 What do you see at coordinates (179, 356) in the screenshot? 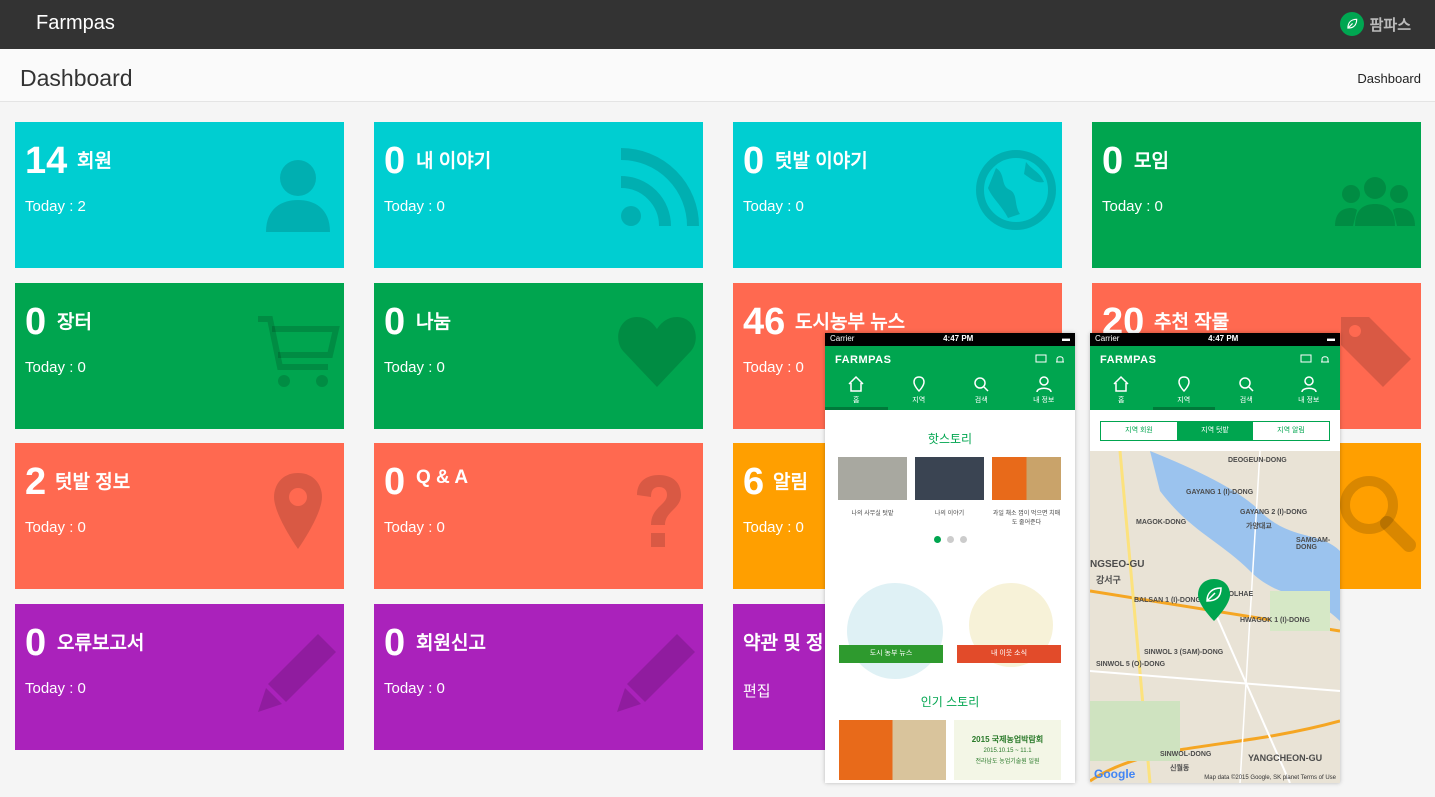
I see `tile-market: 0 장터 Today : 0` at bounding box center [179, 356].